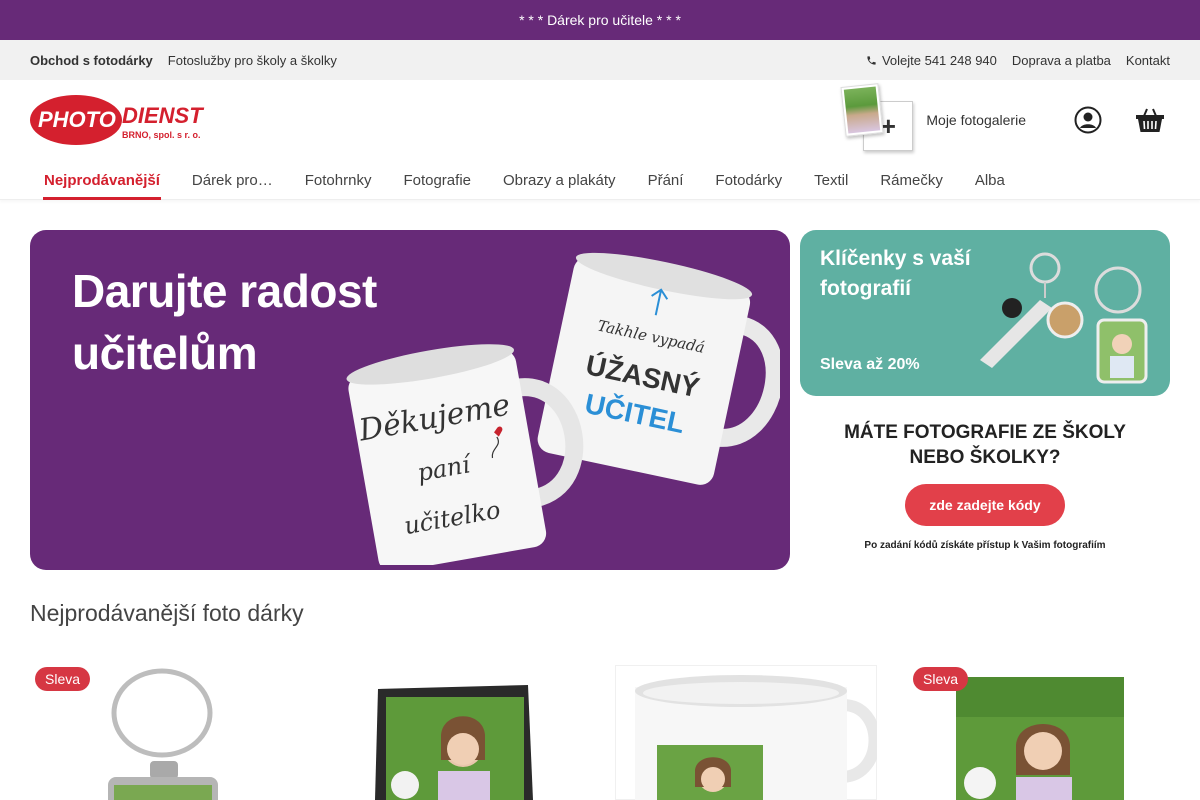 Image resolution: width=1200 pixels, height=800 pixels. I want to click on promo-bar: * * * Dárek pro učitele * * *, so click(600, 20).